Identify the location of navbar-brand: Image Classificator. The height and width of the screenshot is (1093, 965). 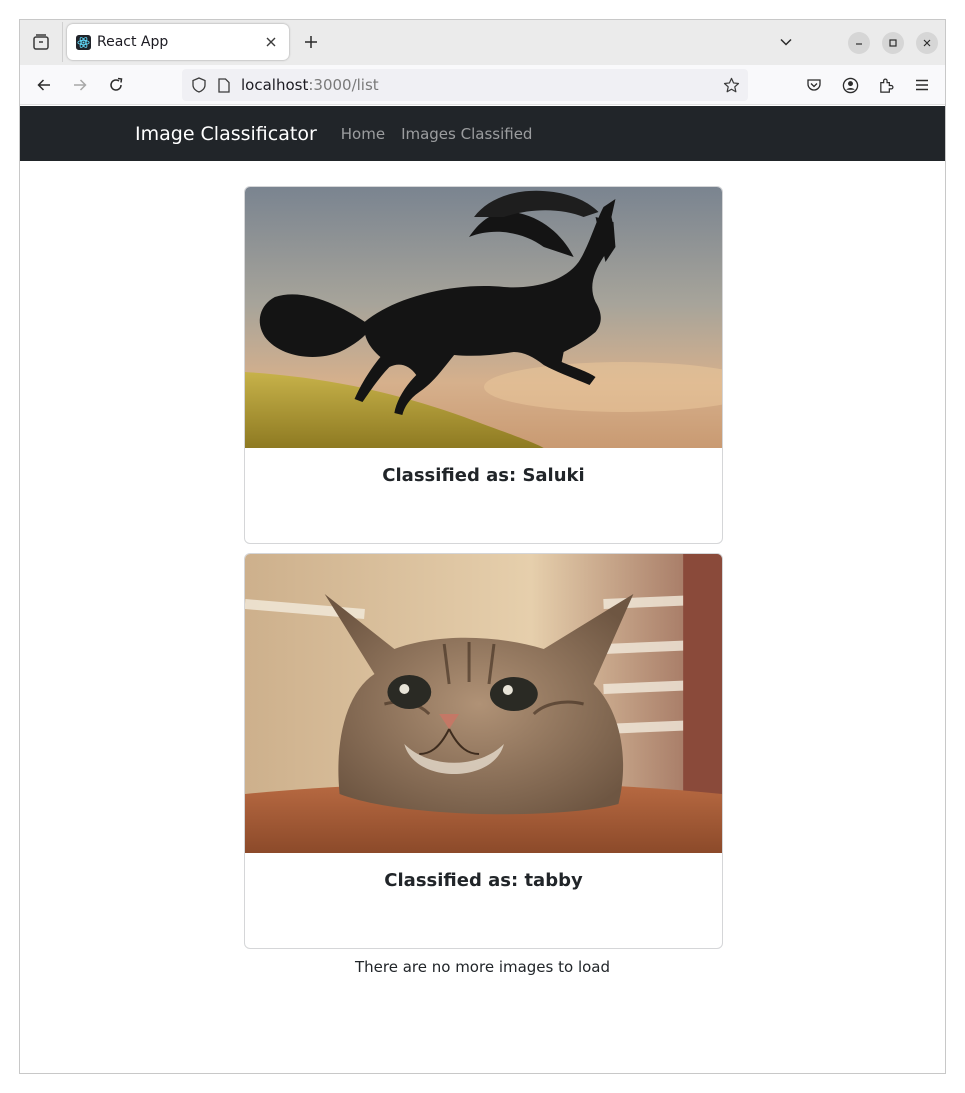
(226, 134).